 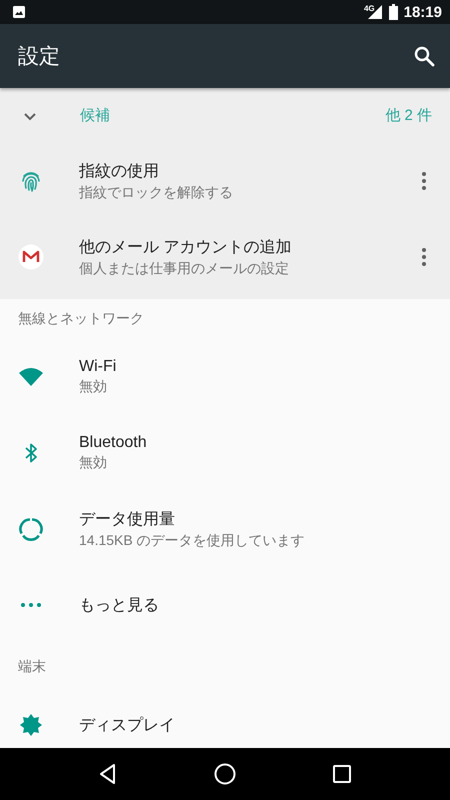 I want to click on more-icon, so click(x=31, y=605).